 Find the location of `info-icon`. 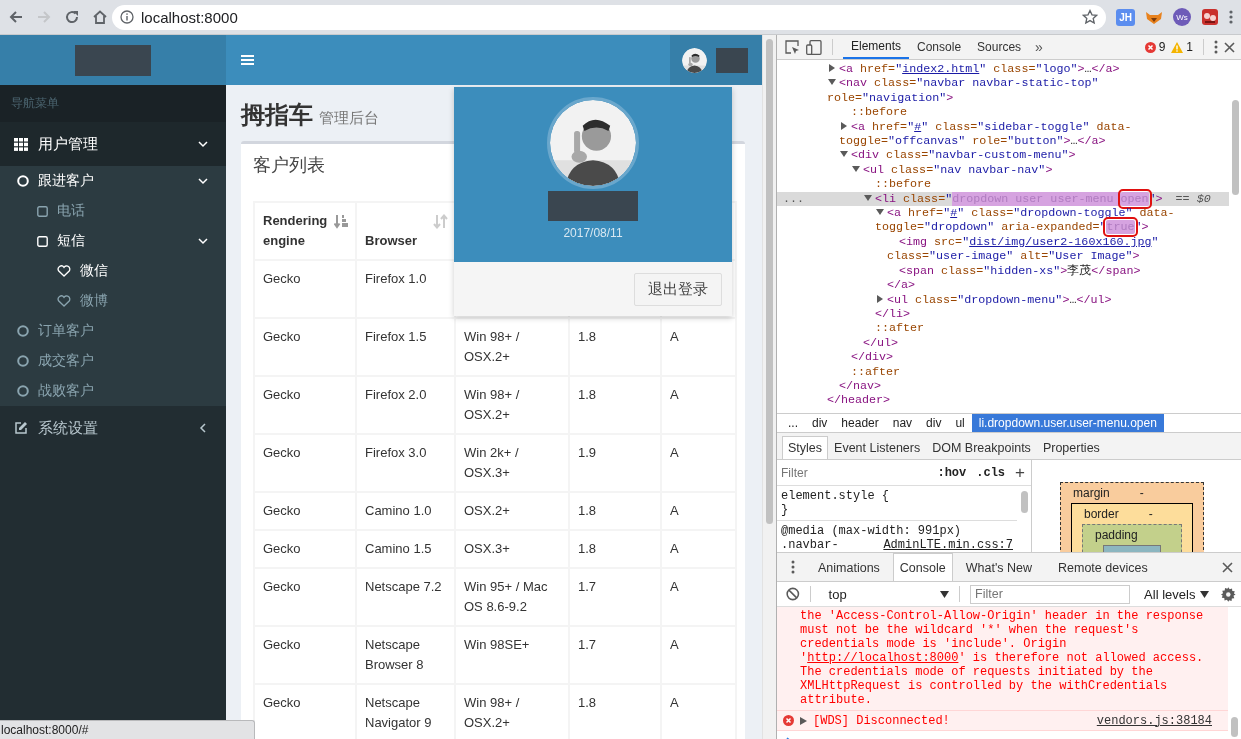

info-icon is located at coordinates (127, 17).